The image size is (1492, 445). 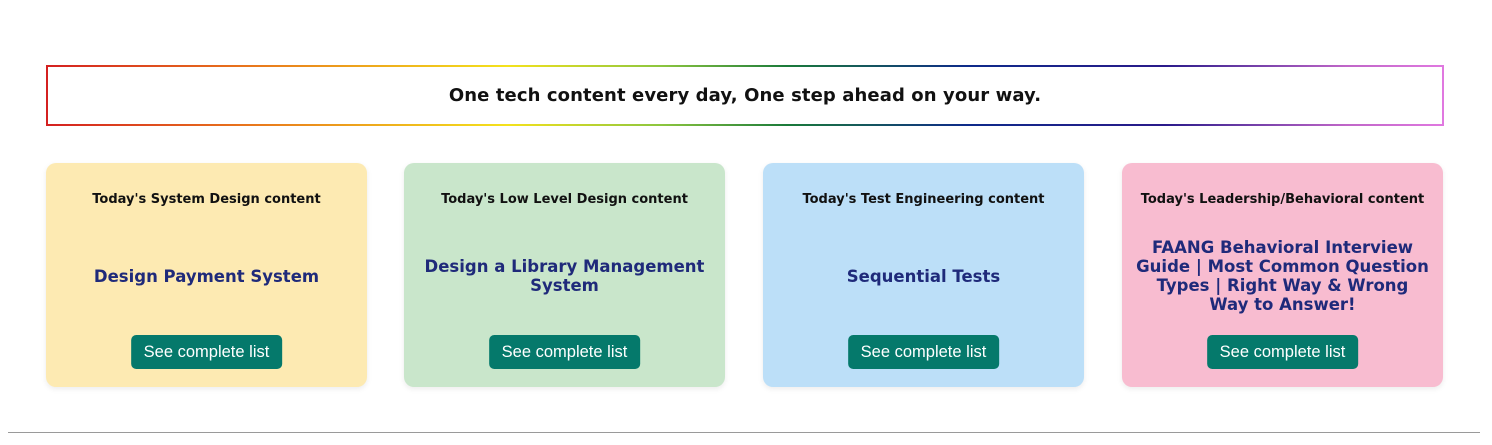 I want to click on card-content-link: Design Payment System, so click(x=206, y=276).